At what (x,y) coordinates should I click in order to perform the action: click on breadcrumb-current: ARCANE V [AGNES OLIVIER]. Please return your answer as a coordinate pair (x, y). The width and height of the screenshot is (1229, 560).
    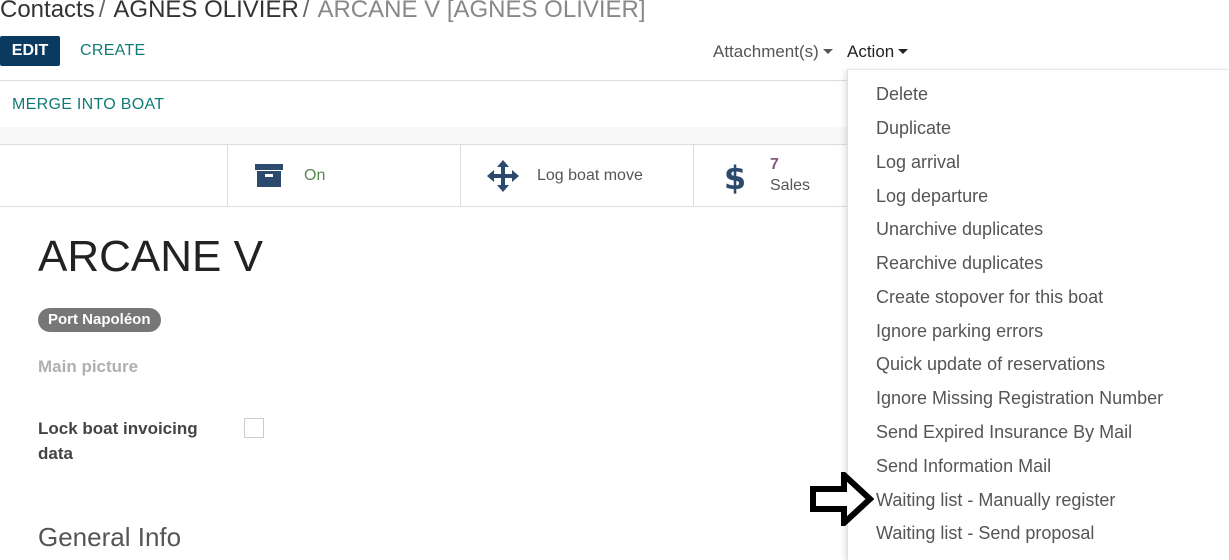
    Looking at the image, I should click on (481, 11).